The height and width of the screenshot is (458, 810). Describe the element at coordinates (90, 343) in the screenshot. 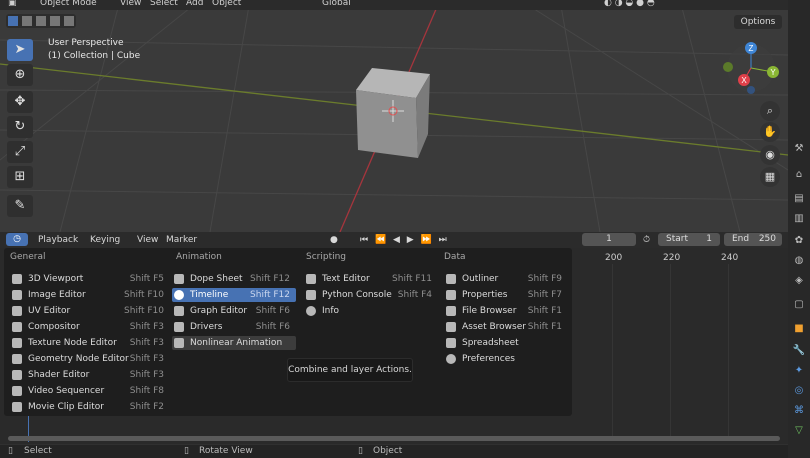

I see `menu-item-texture-node-editor: Texture Node Editor Shift F3` at that location.